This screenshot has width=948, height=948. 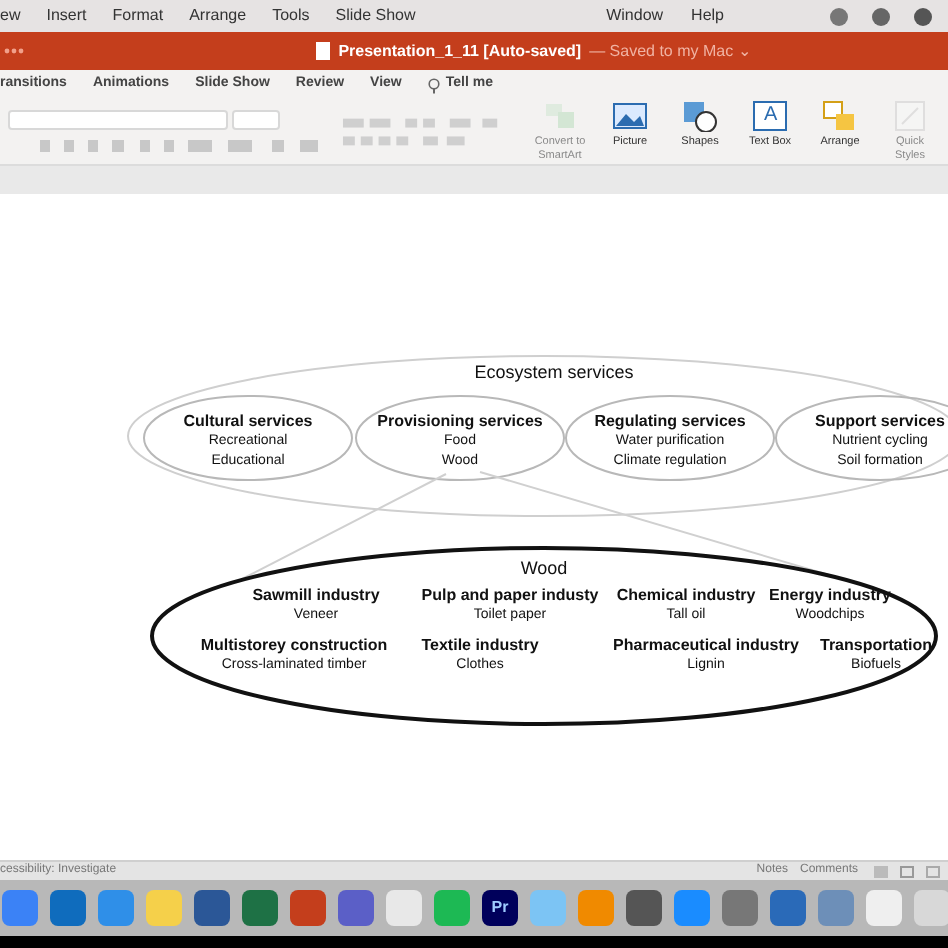 What do you see at coordinates (118, 120) in the screenshot?
I see `font-name-field` at bounding box center [118, 120].